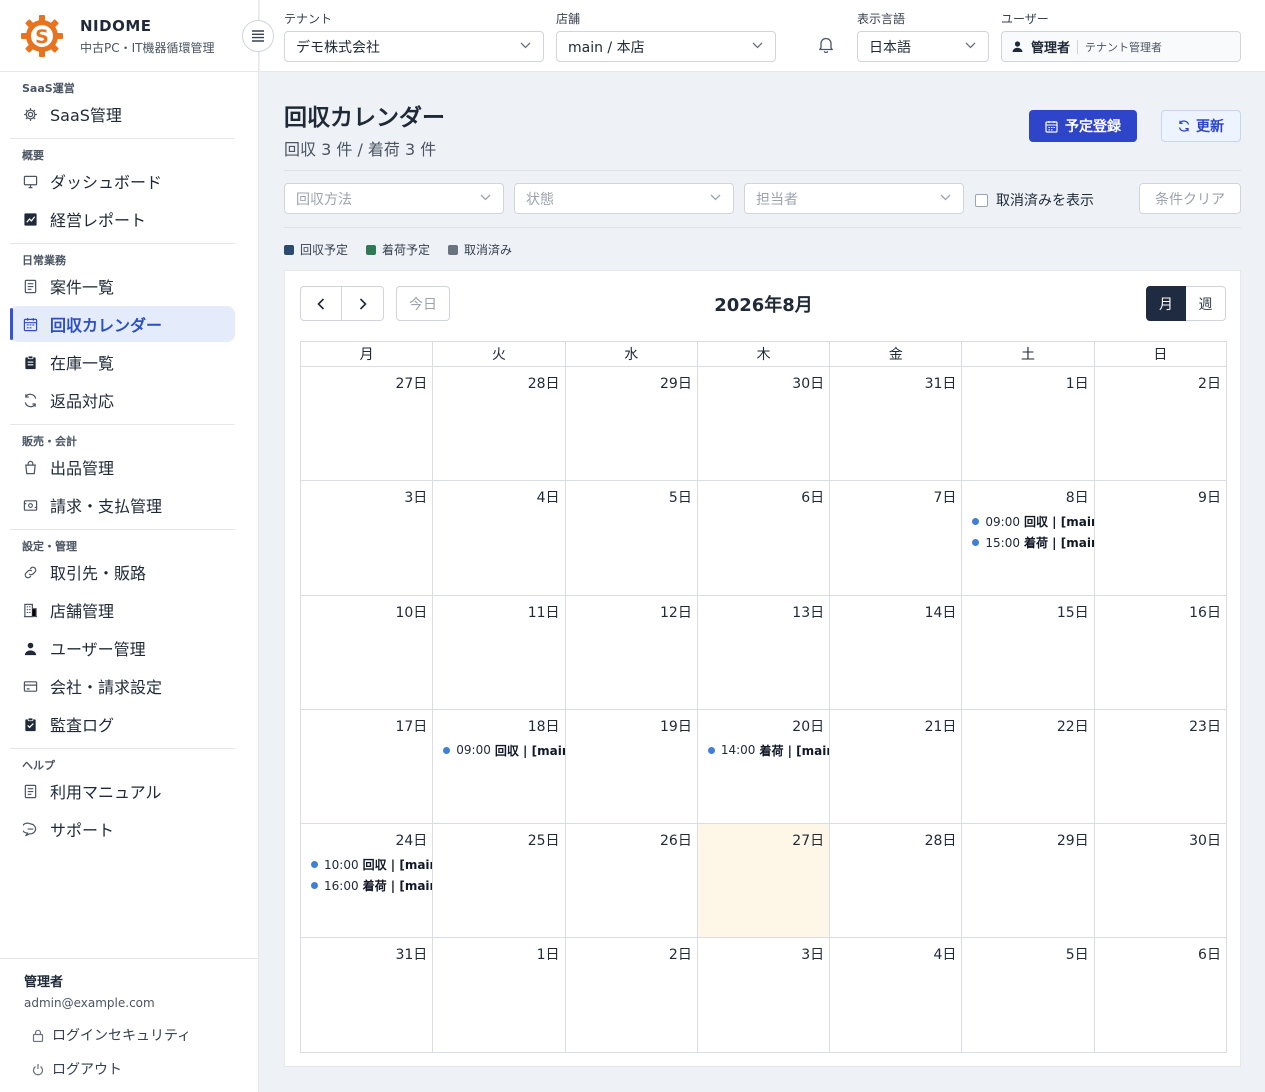  I want to click on day-number: 10日, so click(411, 612).